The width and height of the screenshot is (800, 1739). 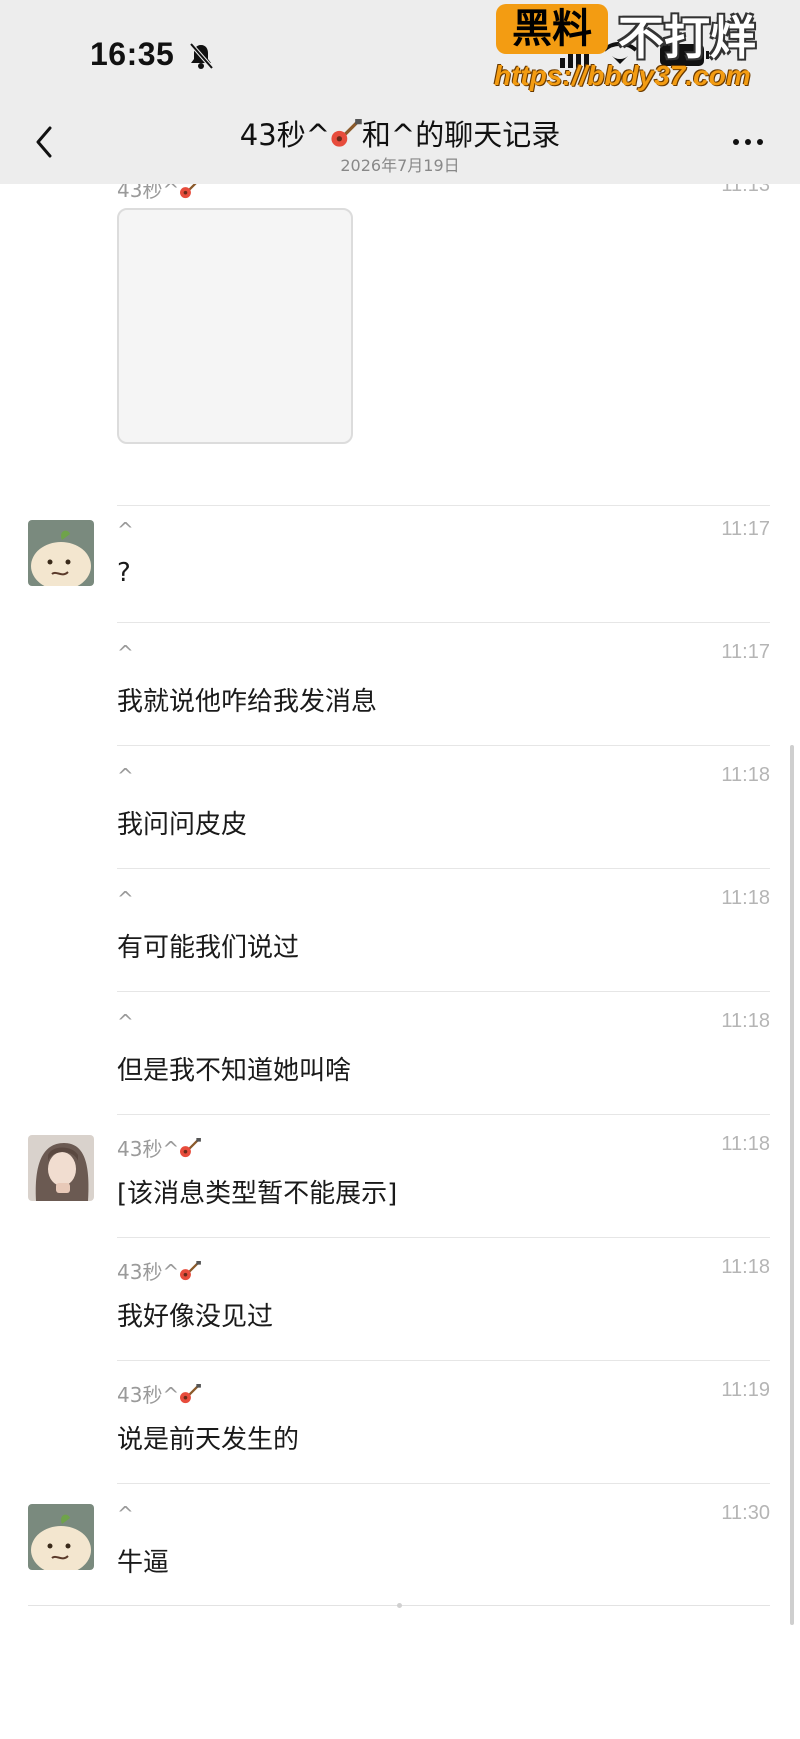 I want to click on message-text: 我就说他咋给我发消息, so click(x=247, y=702).